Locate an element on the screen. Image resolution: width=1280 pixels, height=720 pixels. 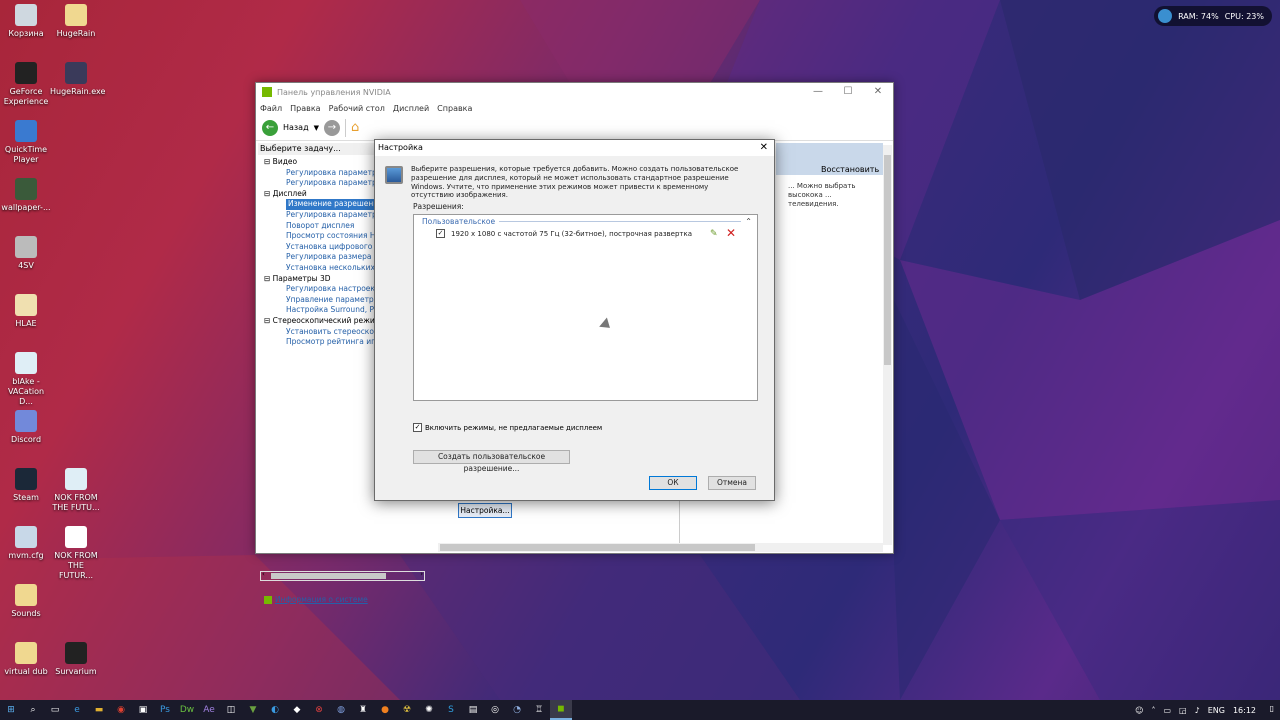
desktop-icon: Корзина is located at coordinates (26, 21).